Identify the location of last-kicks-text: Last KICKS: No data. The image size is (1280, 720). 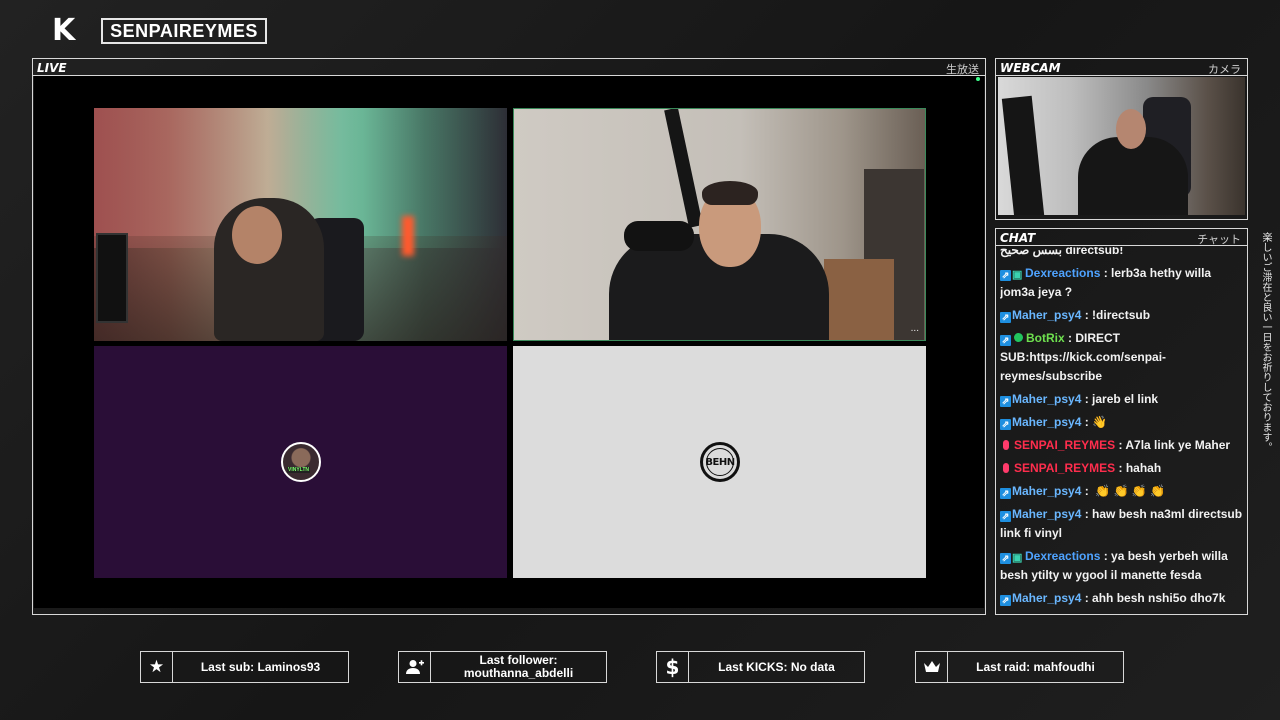
(776, 666).